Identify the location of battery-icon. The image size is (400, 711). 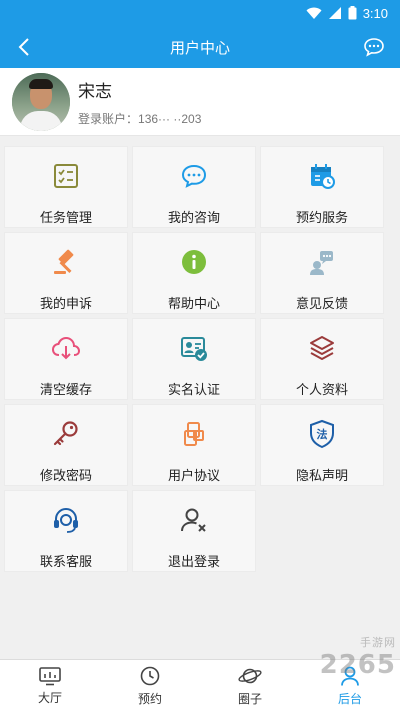
(352, 13).